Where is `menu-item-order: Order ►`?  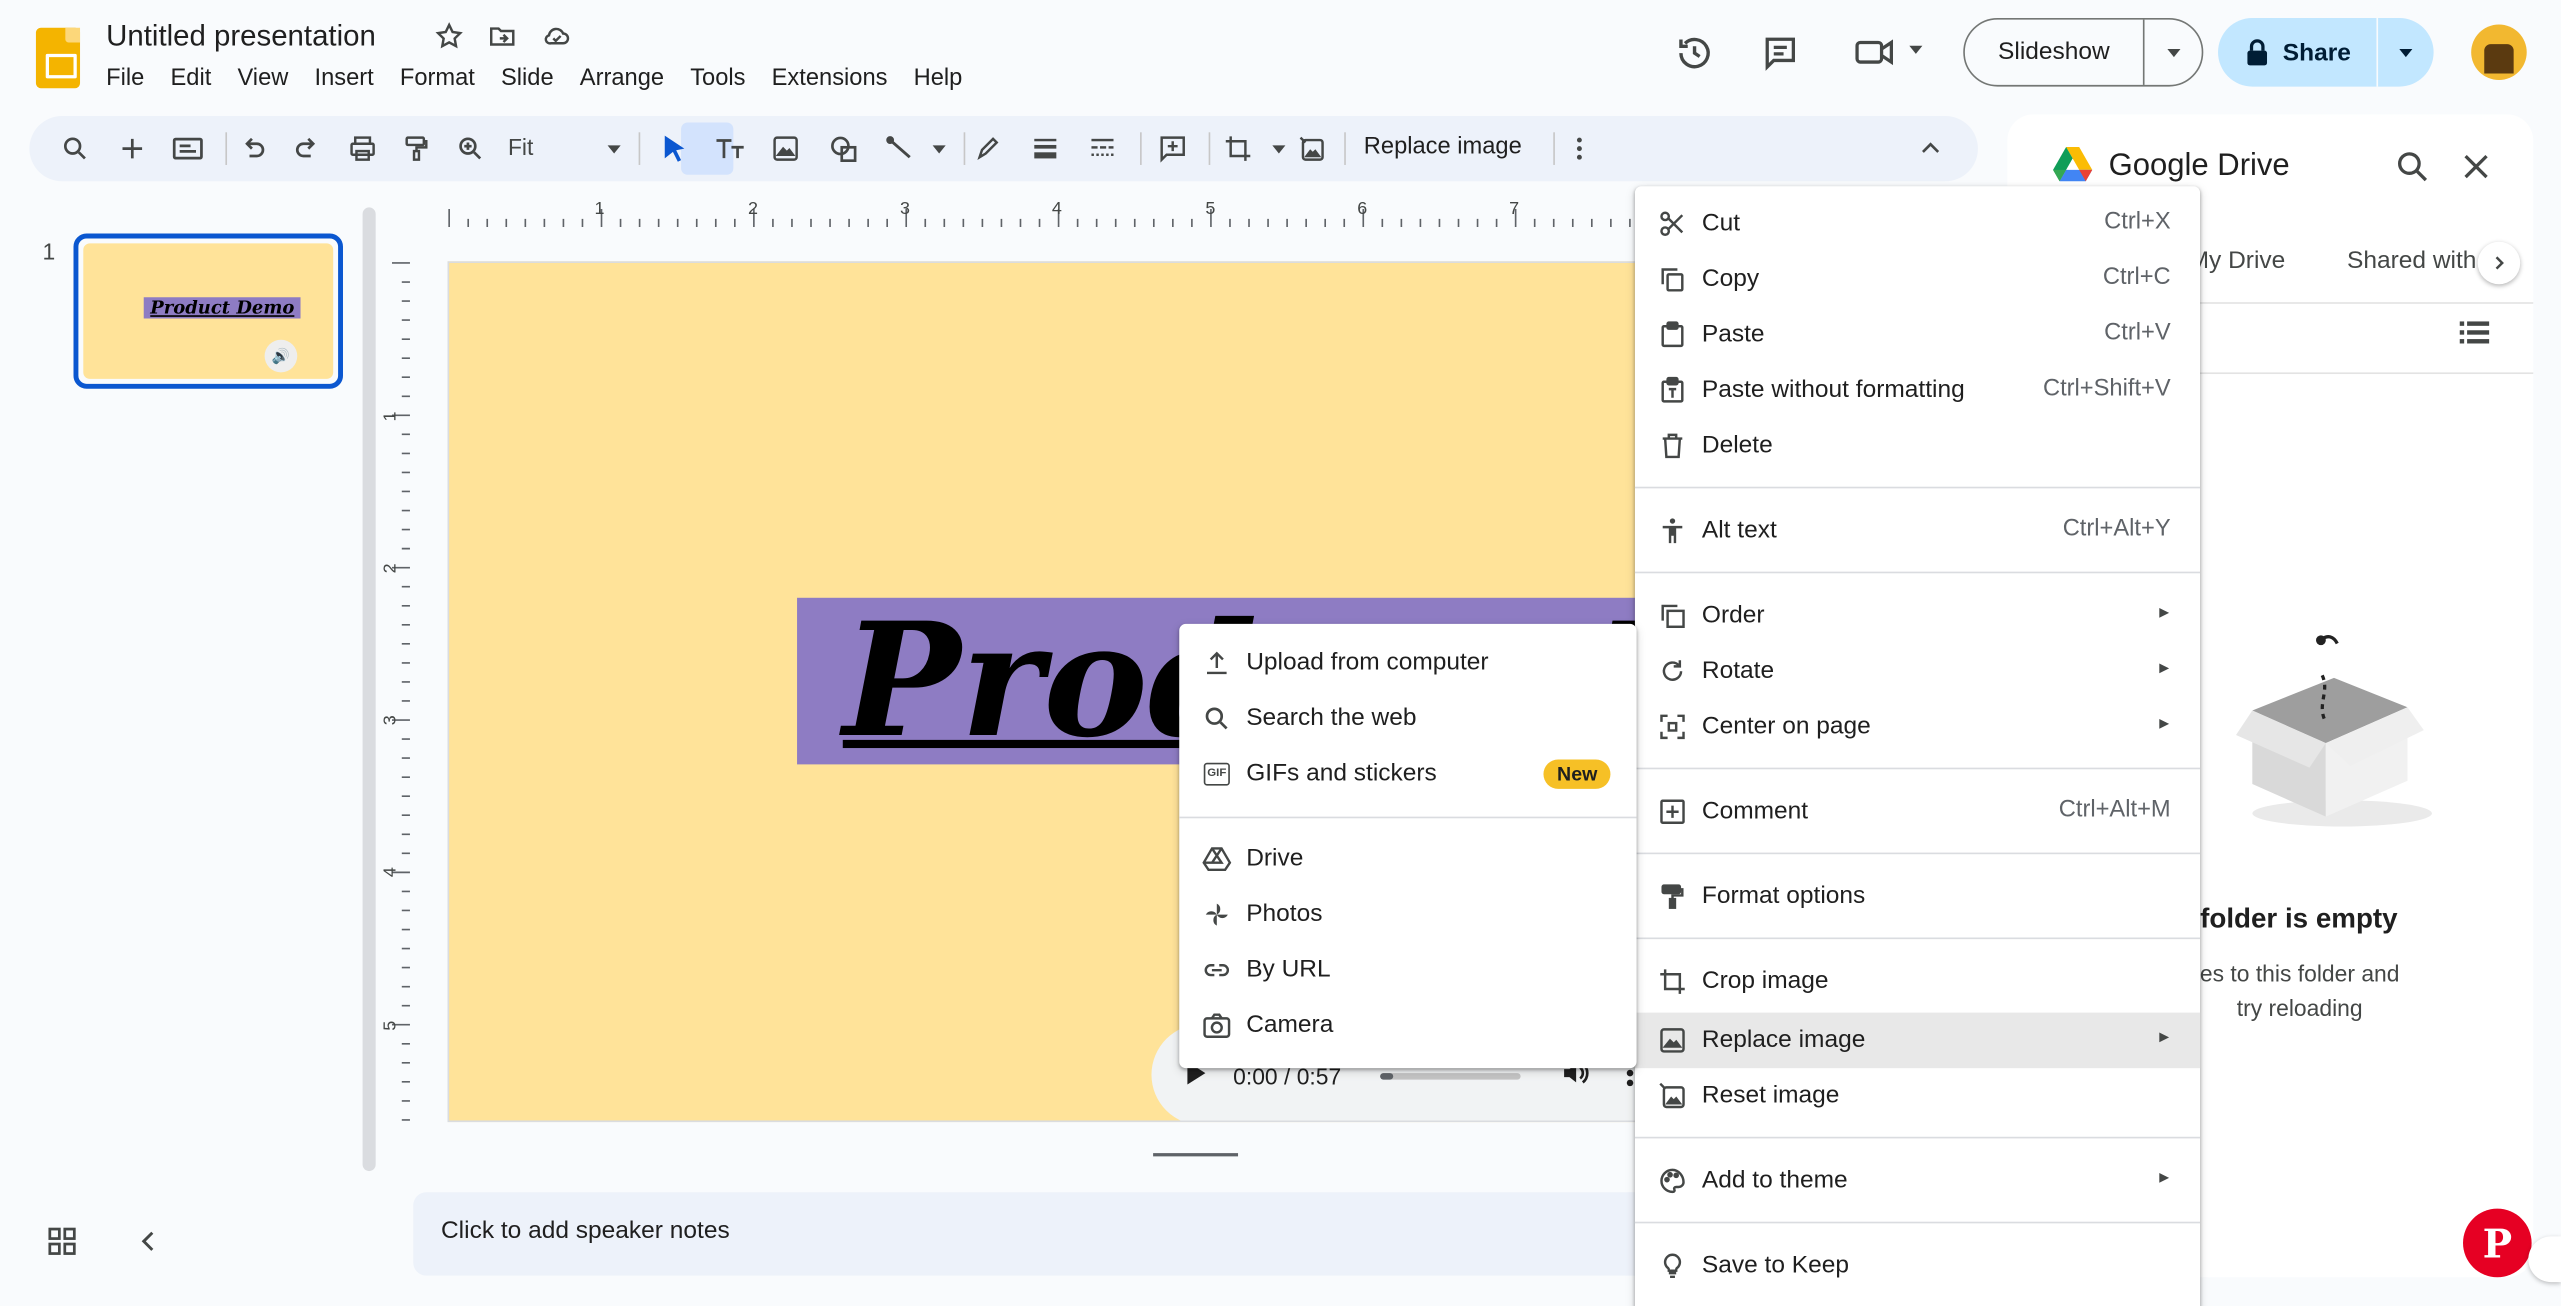
menu-item-order: Order ► is located at coordinates (1917, 616).